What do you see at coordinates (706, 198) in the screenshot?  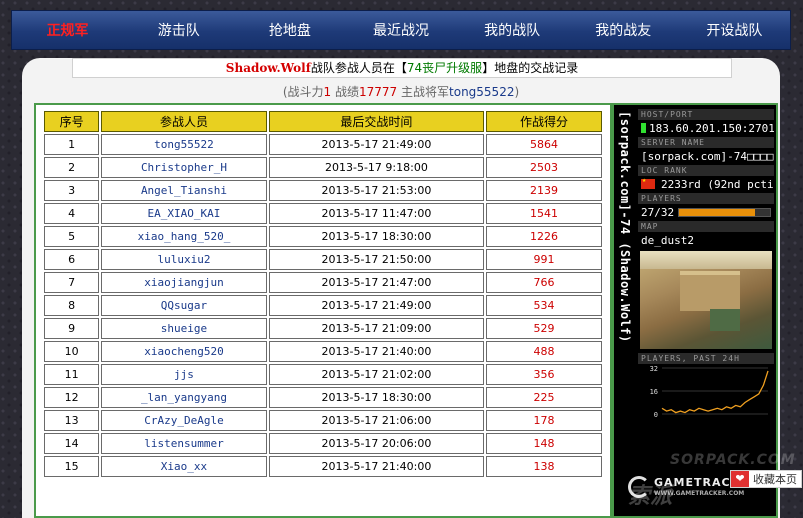 I see `players-label: PLAYERS` at bounding box center [706, 198].